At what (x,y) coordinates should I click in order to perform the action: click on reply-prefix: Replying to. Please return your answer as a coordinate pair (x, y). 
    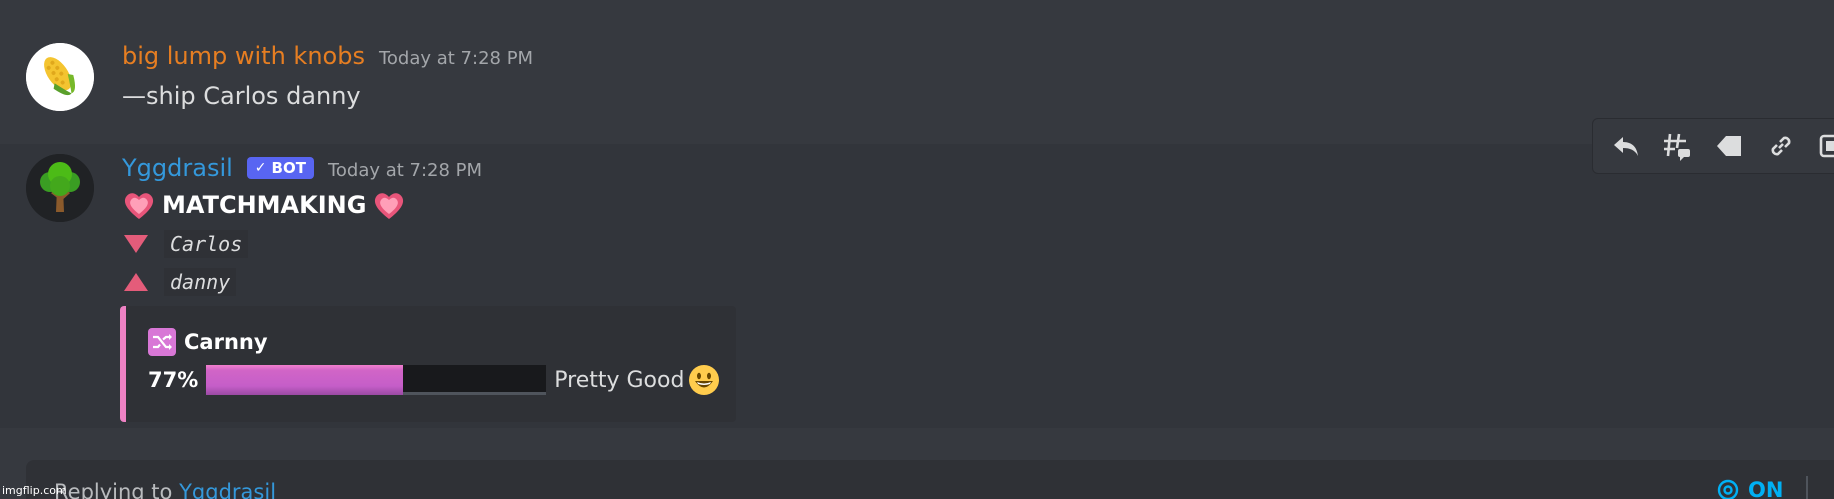
    Looking at the image, I should click on (113, 489).